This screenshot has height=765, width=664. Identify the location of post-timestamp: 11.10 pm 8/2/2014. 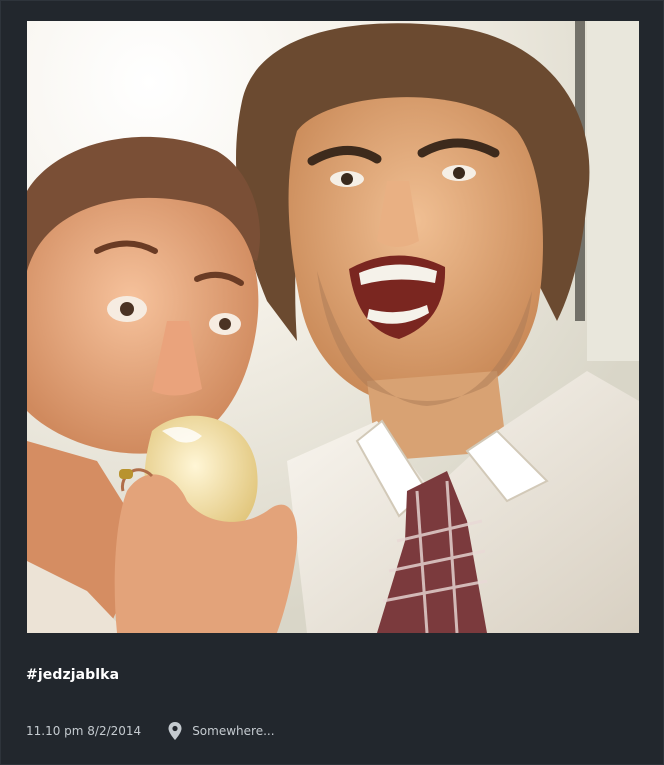
(84, 731).